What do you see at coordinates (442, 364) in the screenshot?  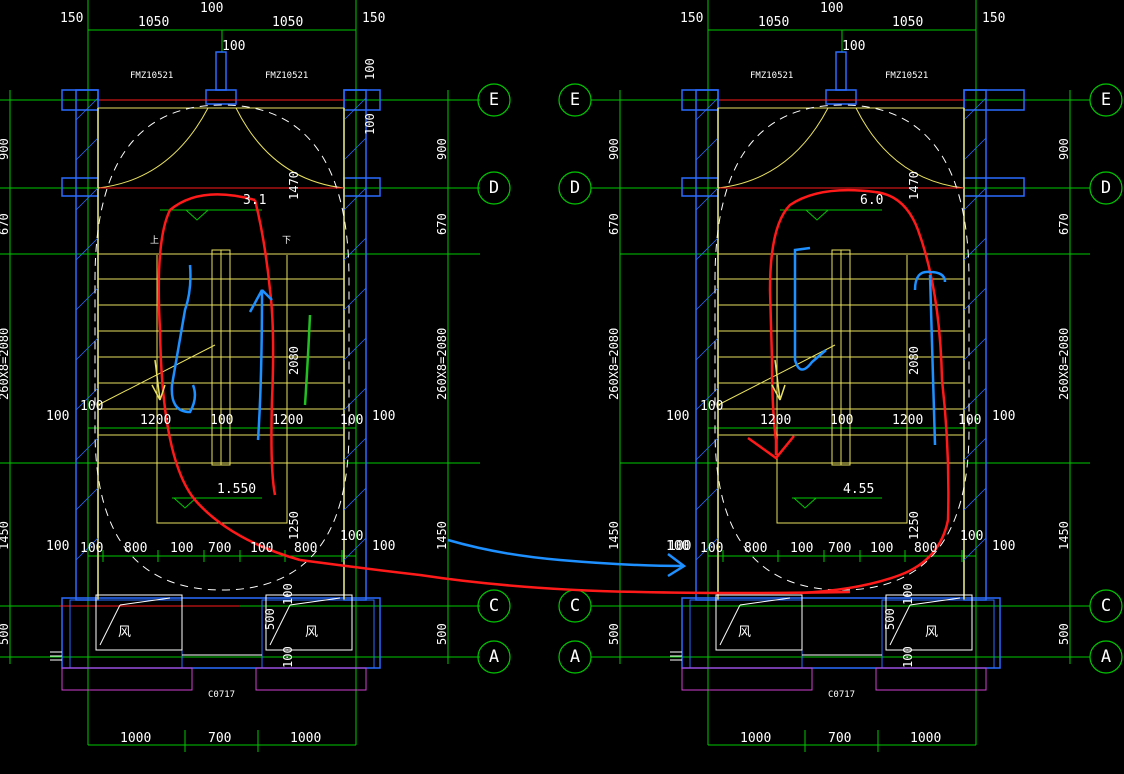 I see `left-side-right-2080: 260X8=2080` at bounding box center [442, 364].